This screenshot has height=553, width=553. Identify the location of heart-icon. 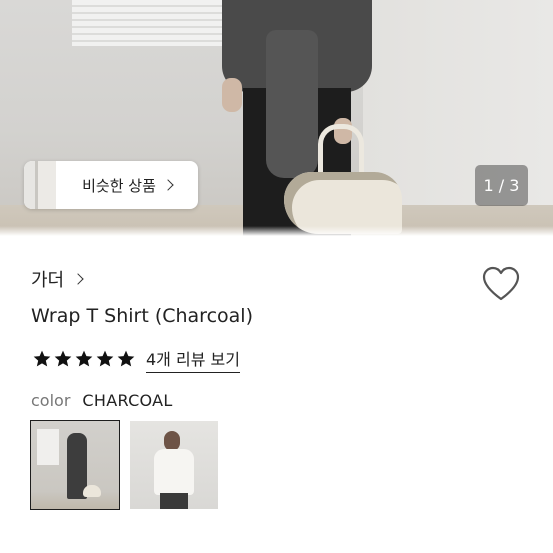
(501, 283).